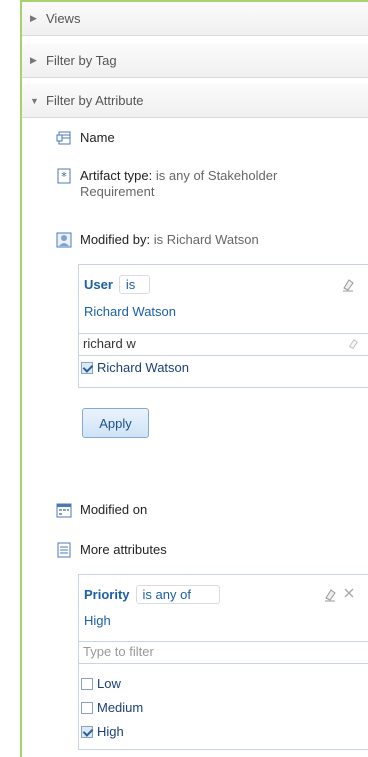 The height and width of the screenshot is (757, 368). What do you see at coordinates (97, 137) in the screenshot?
I see `attribute-name-label: Name` at bounding box center [97, 137].